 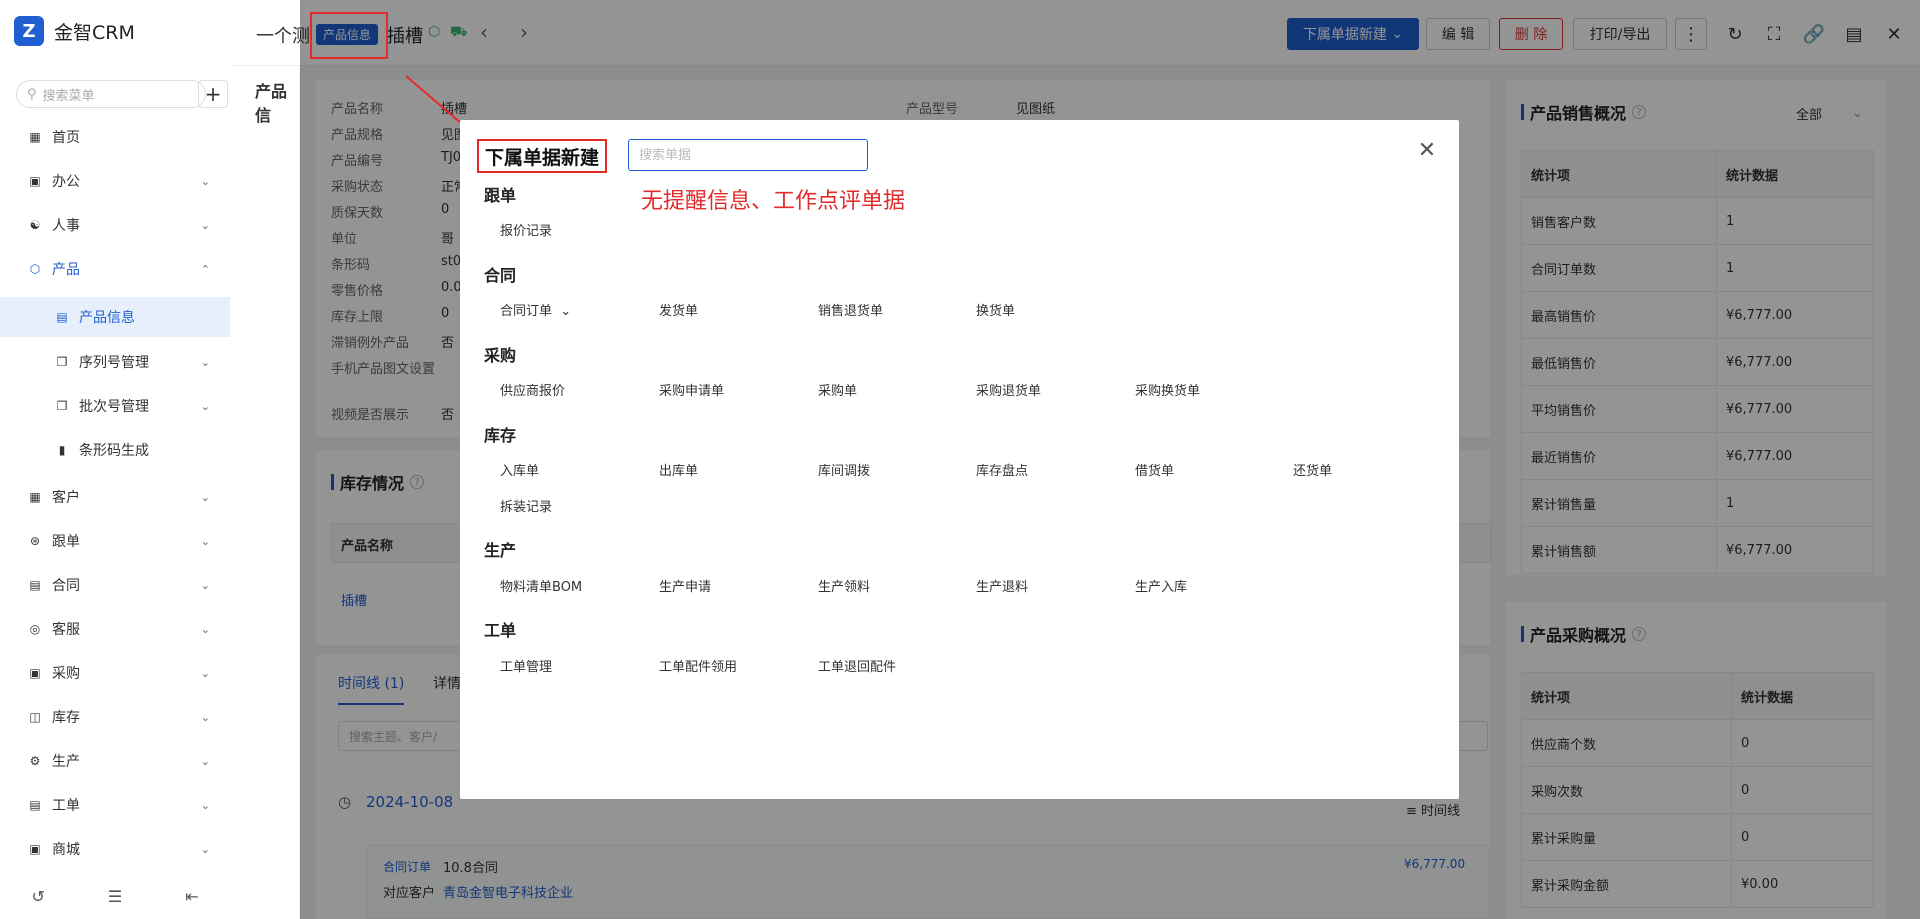 What do you see at coordinates (1002, 585) in the screenshot?
I see `doc-item: 生产退料` at bounding box center [1002, 585].